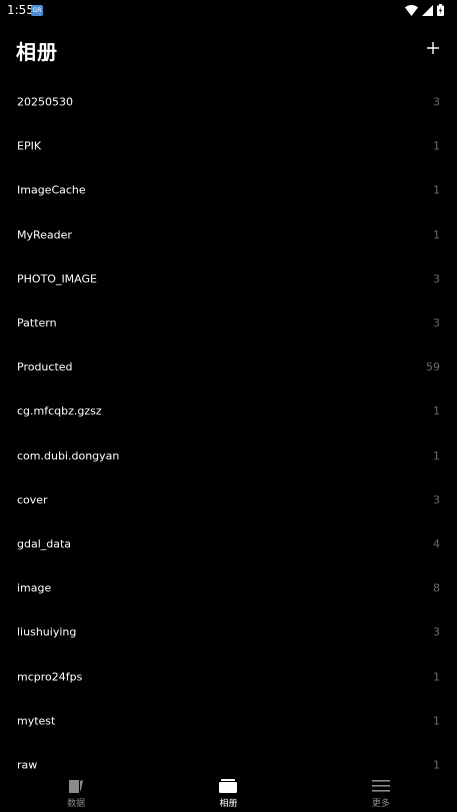  What do you see at coordinates (20, 10) in the screenshot?
I see `status-time: 1:55` at bounding box center [20, 10].